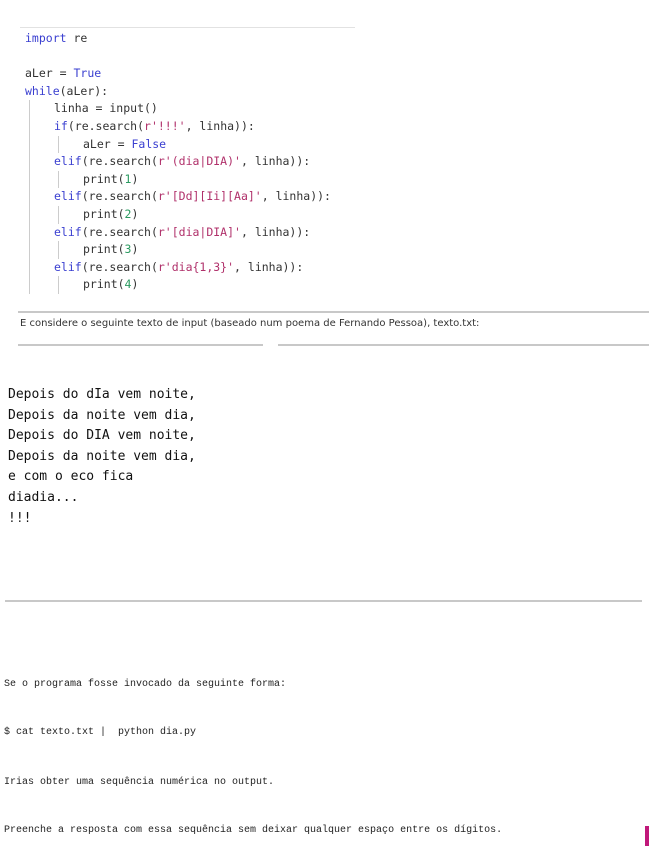 This screenshot has height=846, width=649. Describe the element at coordinates (100, 732) in the screenshot. I see `command-text: $ cat texto.txt | python dia.py` at that location.